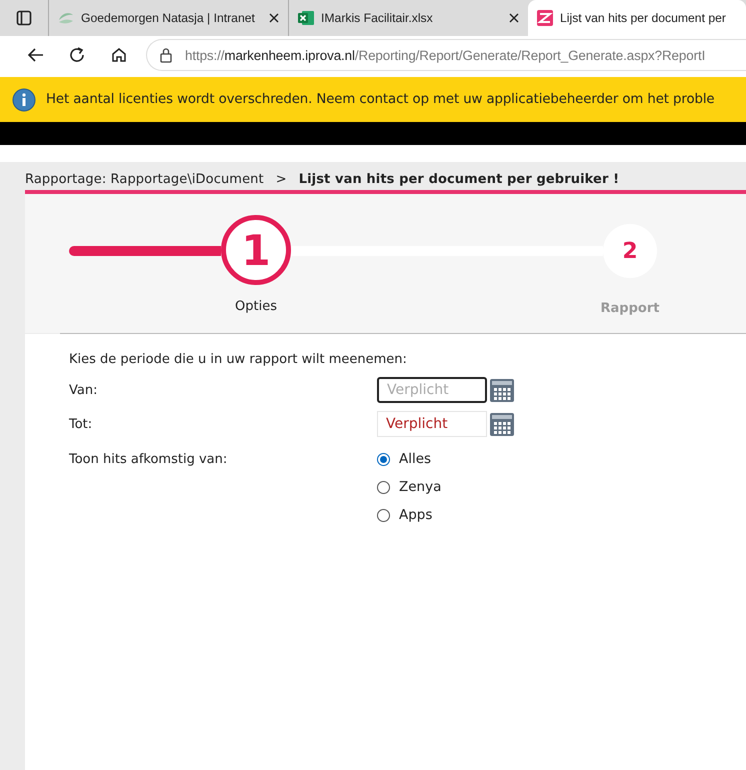 This screenshot has width=746, height=770. What do you see at coordinates (24, 18) in the screenshot?
I see `tab-actions-icon` at bounding box center [24, 18].